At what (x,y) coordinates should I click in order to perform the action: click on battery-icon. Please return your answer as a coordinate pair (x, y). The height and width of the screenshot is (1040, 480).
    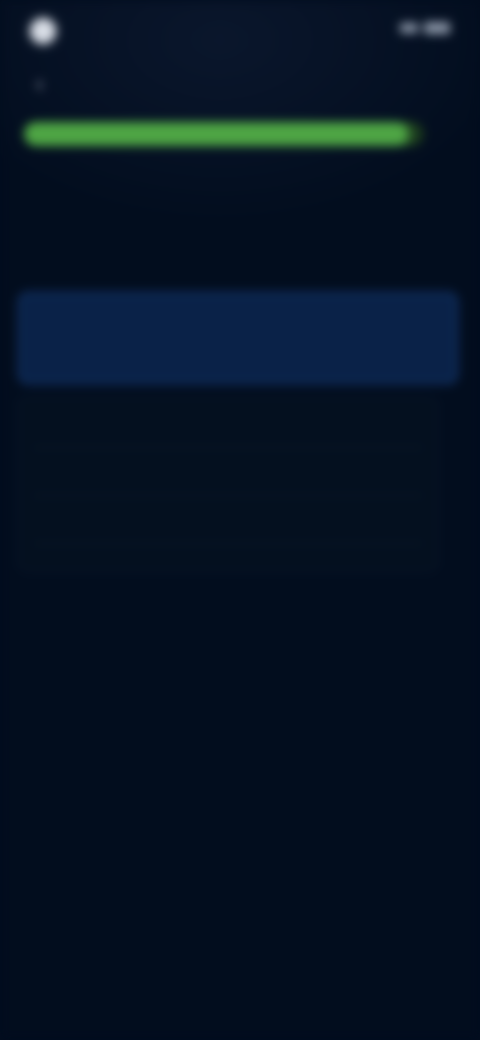
    Looking at the image, I should click on (437, 28).